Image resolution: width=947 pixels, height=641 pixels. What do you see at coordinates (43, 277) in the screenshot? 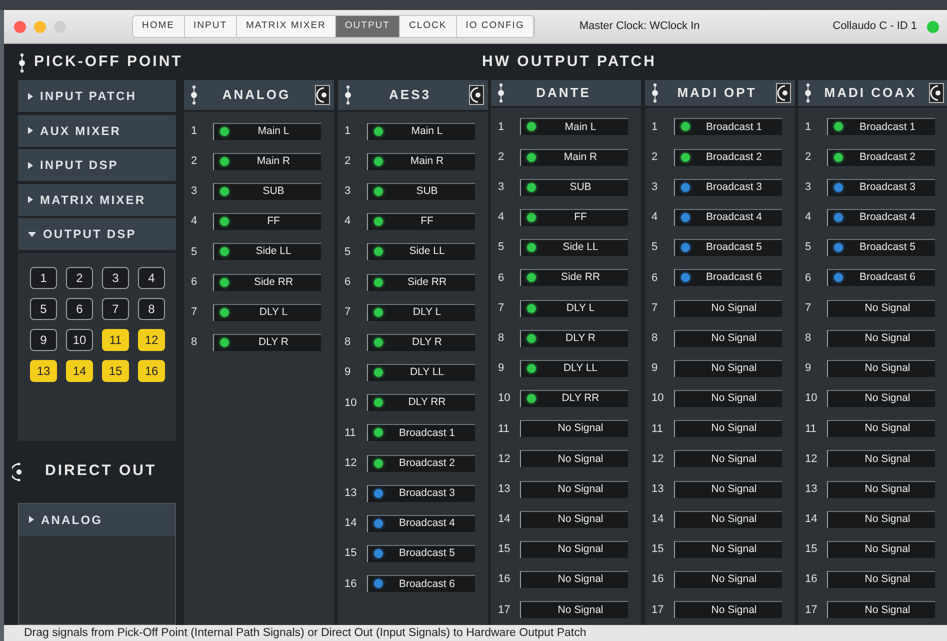
I see `channel-button: 1` at bounding box center [43, 277].